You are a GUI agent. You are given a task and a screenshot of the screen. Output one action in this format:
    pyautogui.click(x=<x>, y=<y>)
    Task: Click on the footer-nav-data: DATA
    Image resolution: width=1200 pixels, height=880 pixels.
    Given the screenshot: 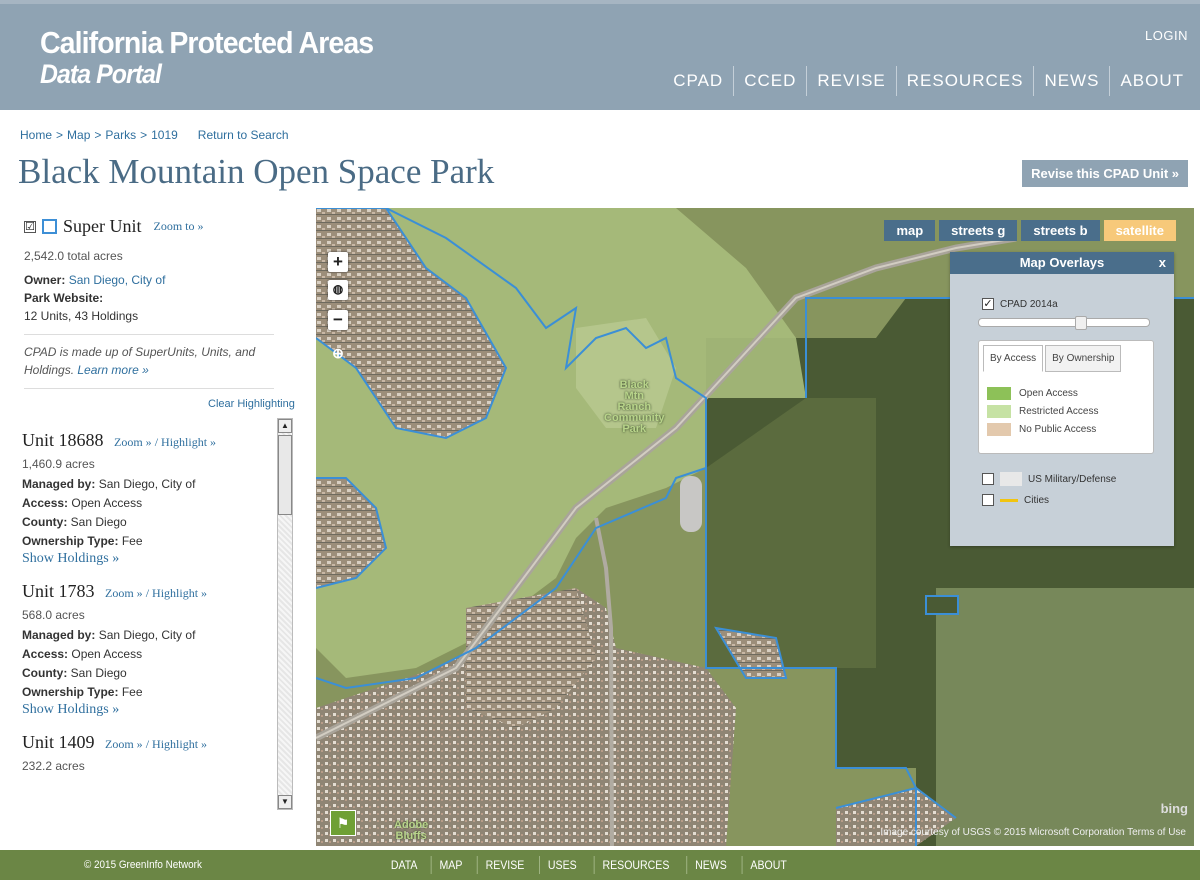 What is the action you would take?
    pyautogui.click(x=404, y=865)
    